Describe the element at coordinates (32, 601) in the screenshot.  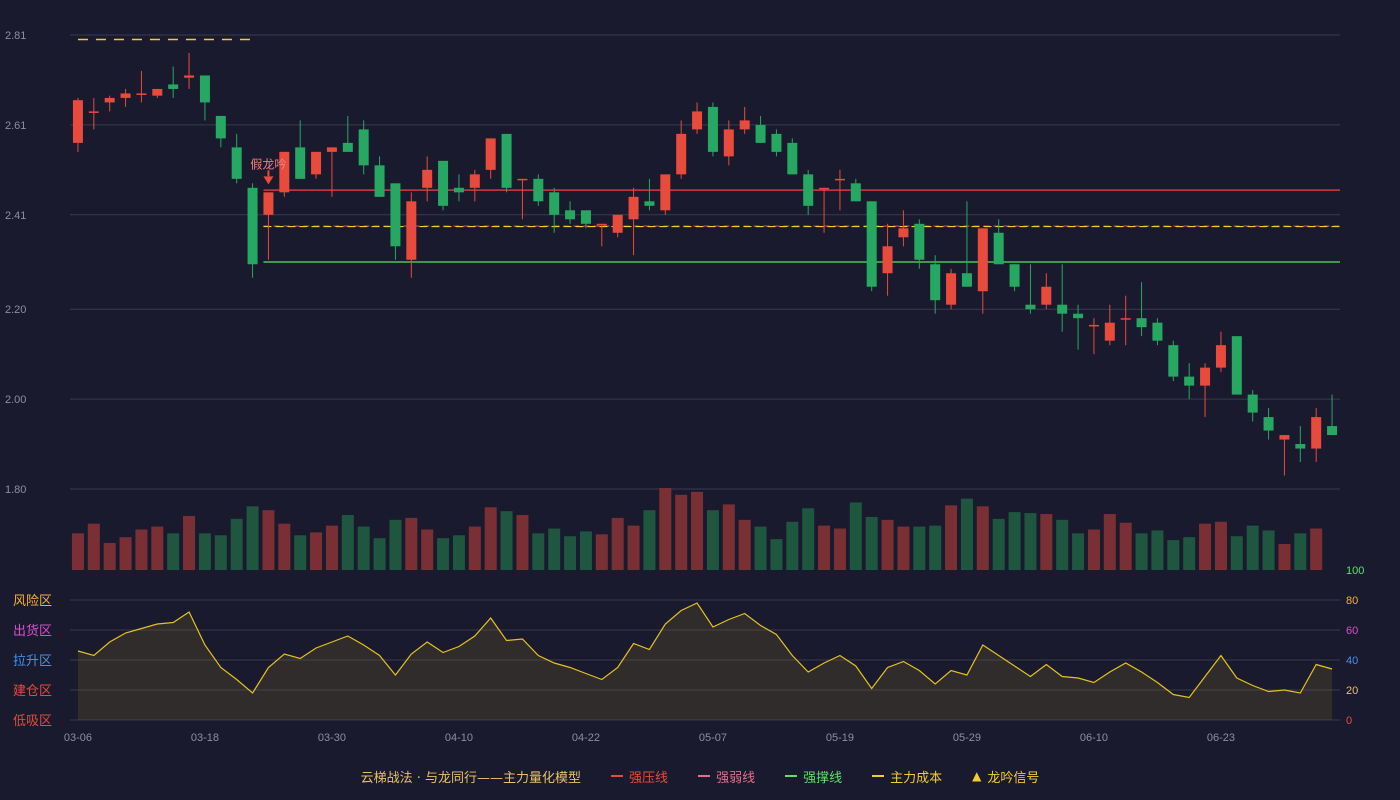
I see `oscillator-zone-label: 风险区` at that location.